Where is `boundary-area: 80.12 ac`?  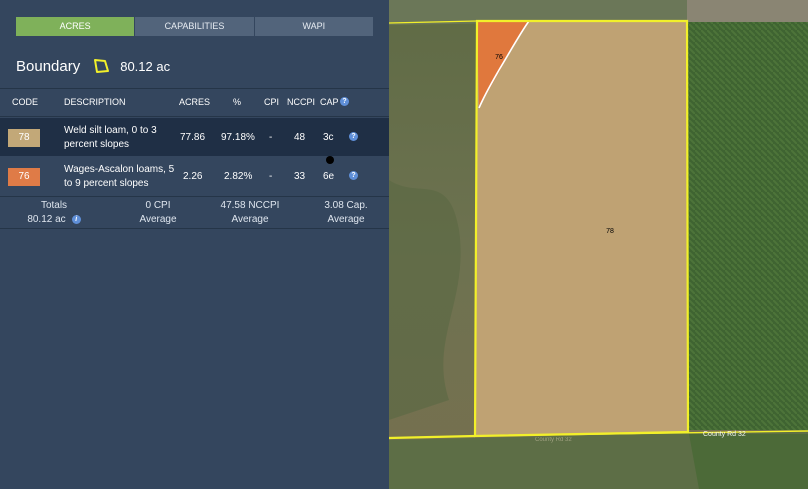
boundary-area: 80.12 ac is located at coordinates (145, 66).